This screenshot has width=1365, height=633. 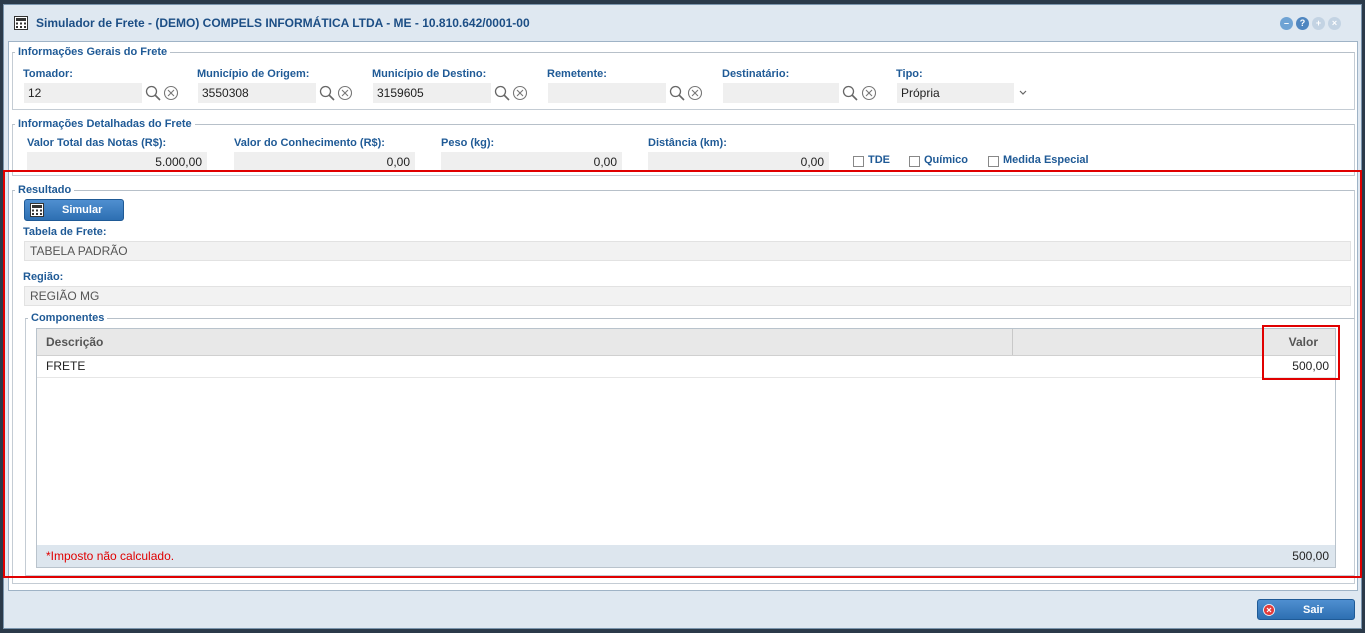 What do you see at coordinates (1310, 556) in the screenshot?
I see `footer-total: 500,00` at bounding box center [1310, 556].